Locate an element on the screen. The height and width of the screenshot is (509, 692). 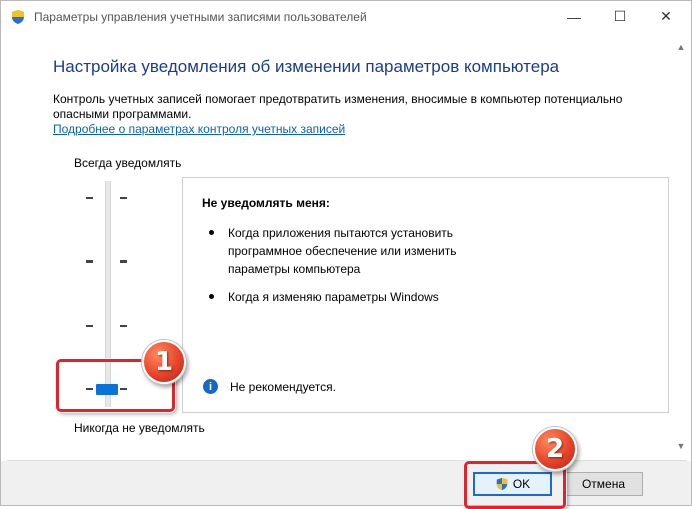
list-item: Когда я изменяю параметры Windows is located at coordinates (352, 297).